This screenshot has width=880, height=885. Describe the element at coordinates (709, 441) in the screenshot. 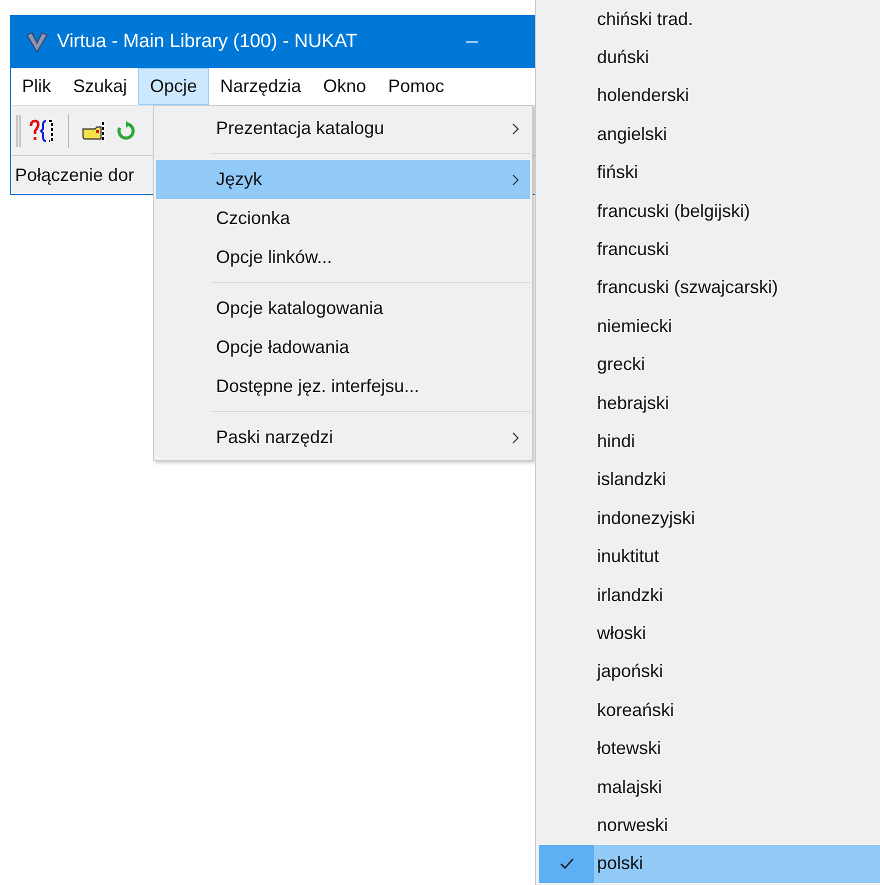

I see `language-menu-item: hindi` at that location.